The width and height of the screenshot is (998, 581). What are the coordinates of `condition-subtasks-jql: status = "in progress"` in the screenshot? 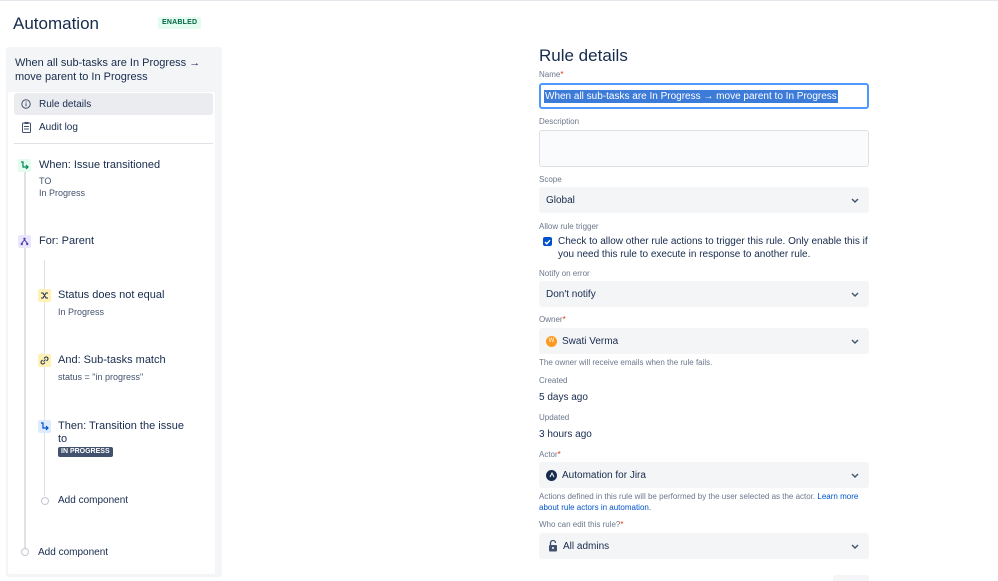 It's located at (101, 377).